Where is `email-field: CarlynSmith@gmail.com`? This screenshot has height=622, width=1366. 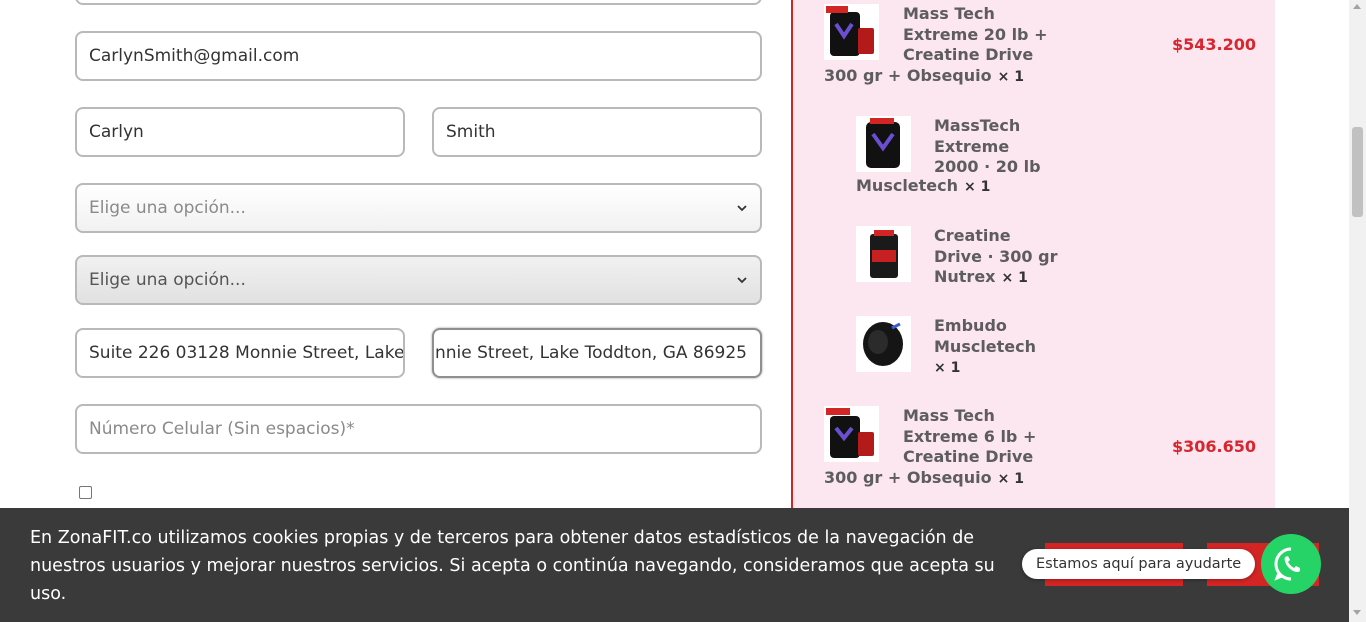 email-field: CarlynSmith@gmail.com is located at coordinates (418, 56).